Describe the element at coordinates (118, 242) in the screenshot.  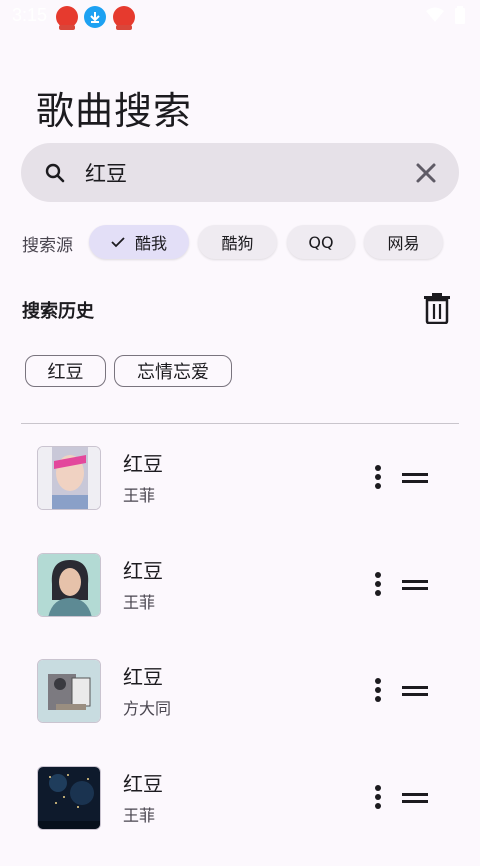
I see `check-icon` at that location.